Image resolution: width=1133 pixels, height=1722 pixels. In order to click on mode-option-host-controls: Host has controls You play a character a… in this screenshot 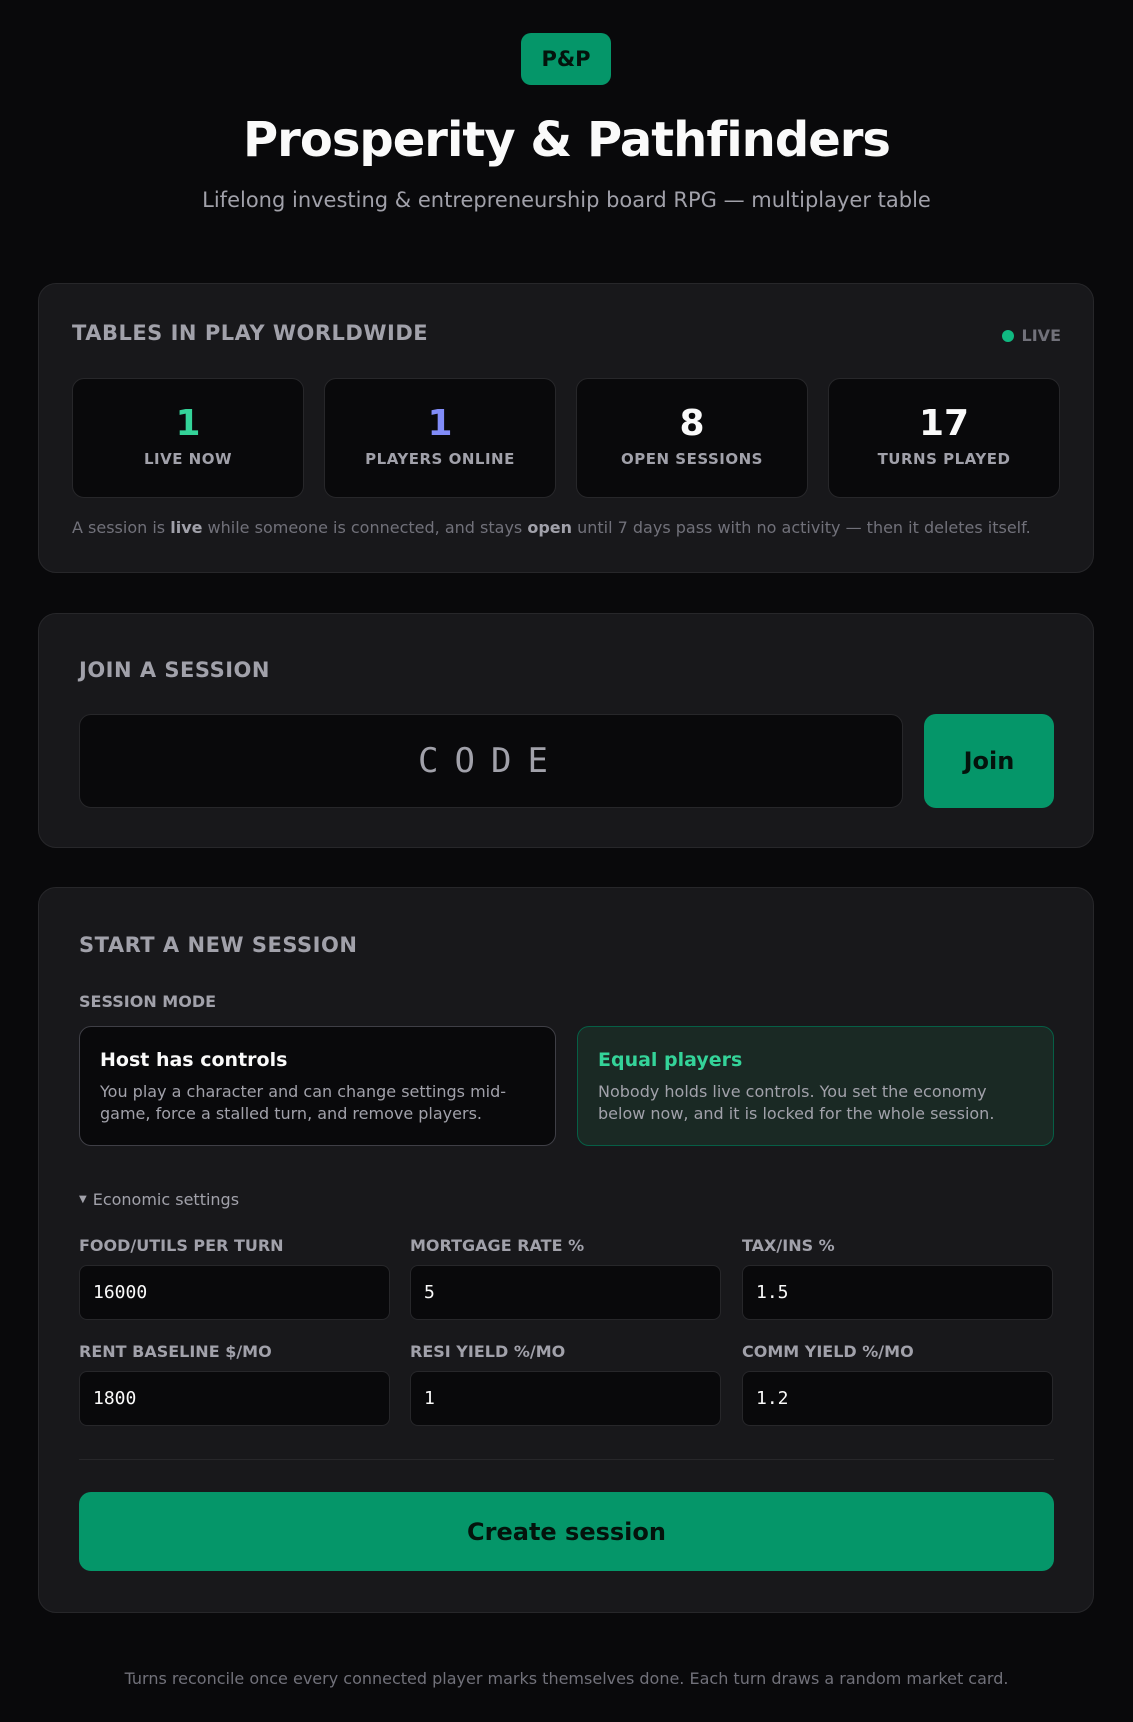, I will do `click(317, 1086)`.